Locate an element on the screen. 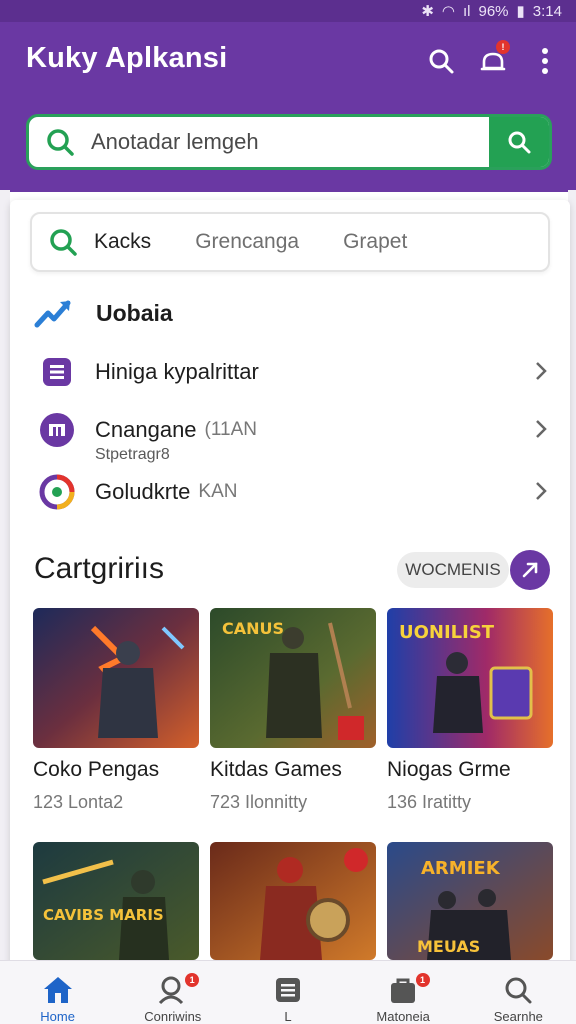 This screenshot has width=576, height=1024. thumb-text: UONILIST is located at coordinates (447, 632).